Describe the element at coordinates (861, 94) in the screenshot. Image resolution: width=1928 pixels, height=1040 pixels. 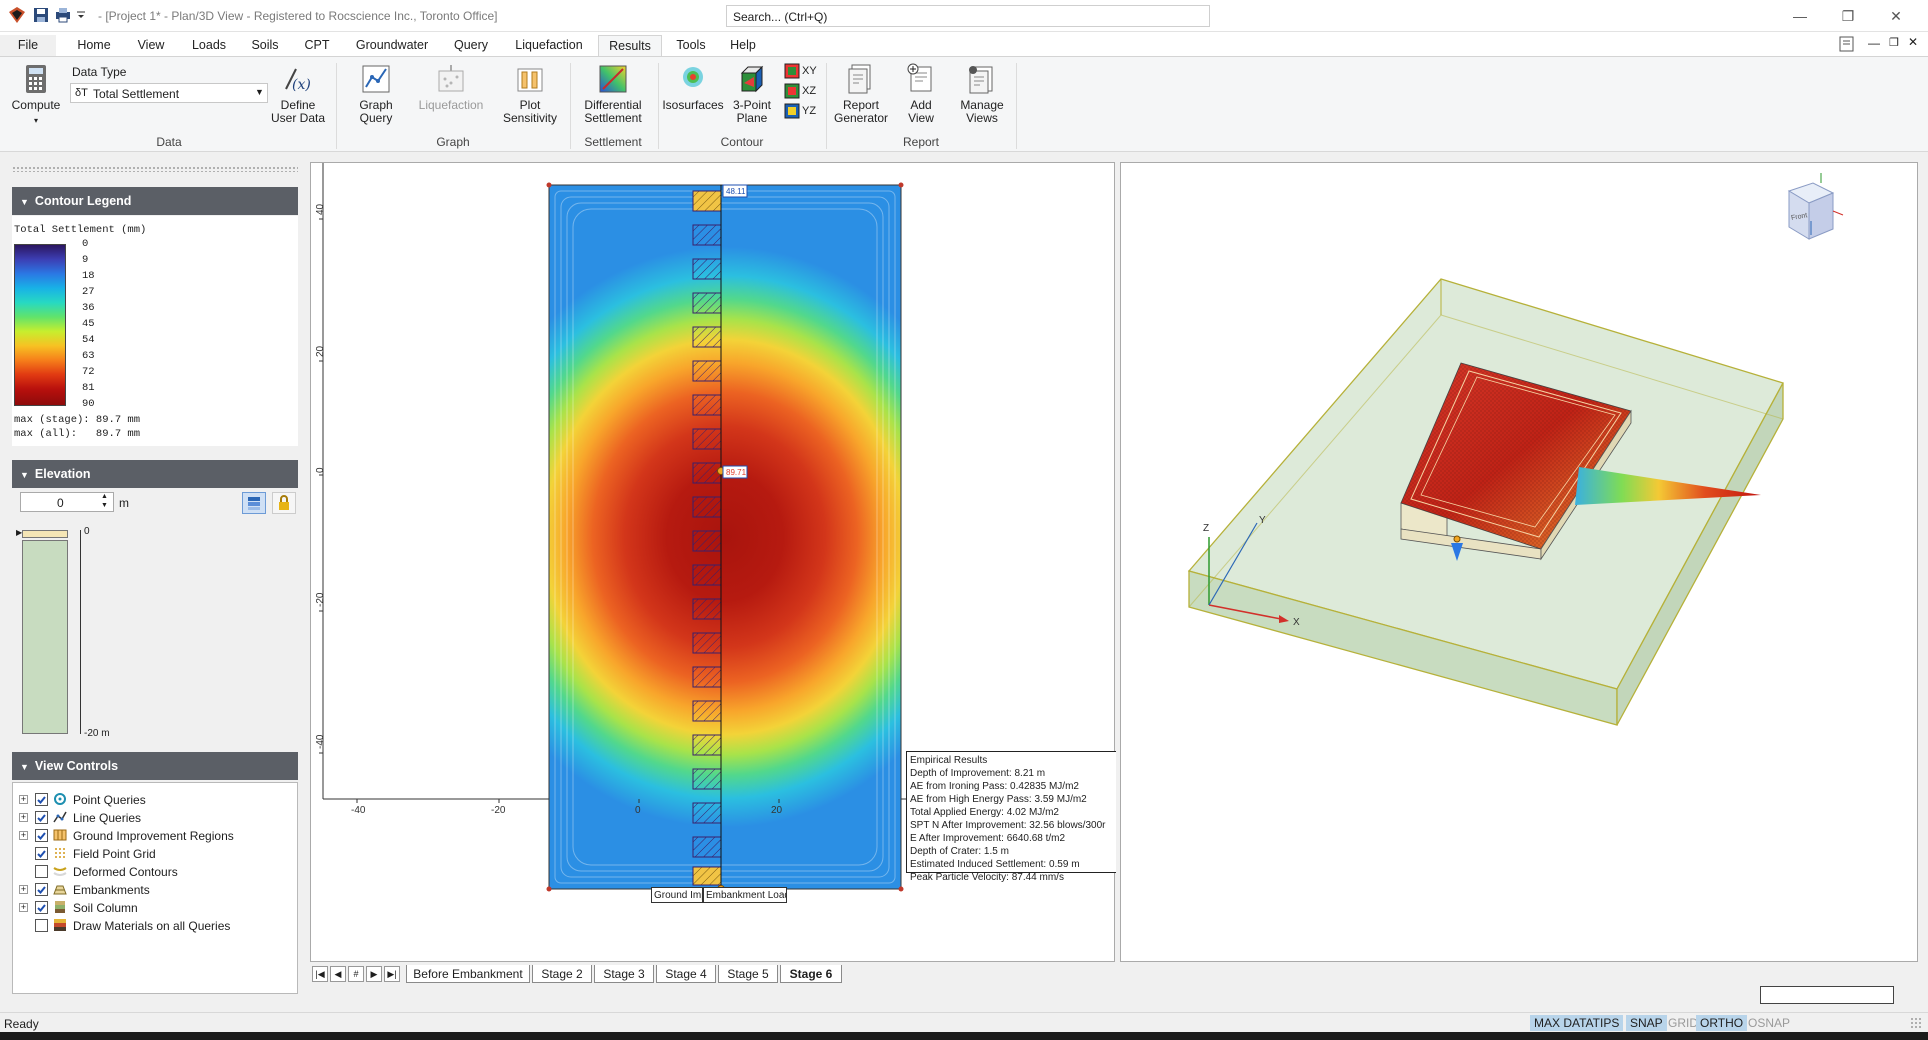
I see `report-generator-button: Report Generator` at that location.